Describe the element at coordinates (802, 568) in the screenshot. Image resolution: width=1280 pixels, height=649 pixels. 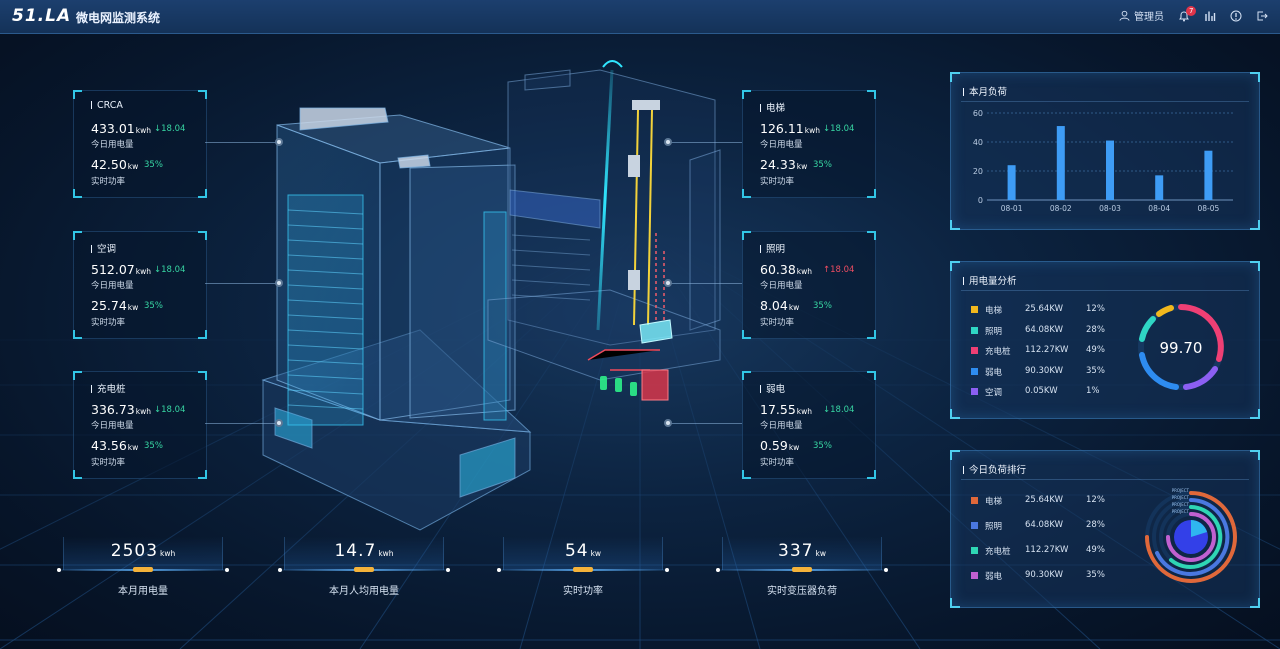
I see `stat-transformer-load: 337 kw 实时变压器负荷` at that location.